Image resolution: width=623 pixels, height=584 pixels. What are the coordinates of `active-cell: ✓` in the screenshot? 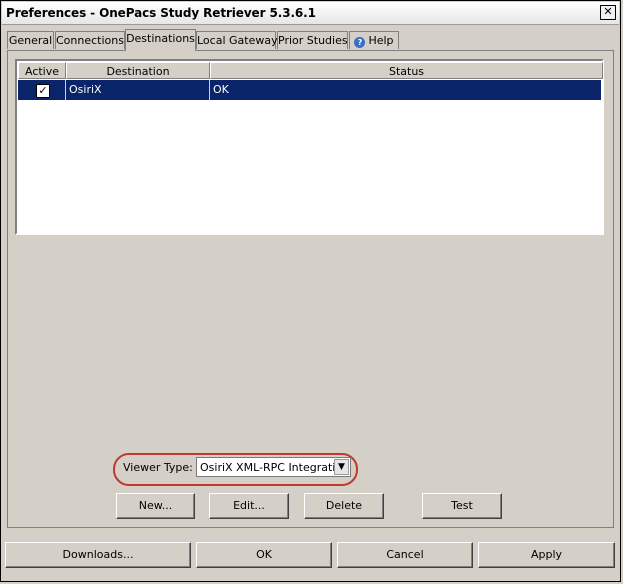 It's located at (42, 90).